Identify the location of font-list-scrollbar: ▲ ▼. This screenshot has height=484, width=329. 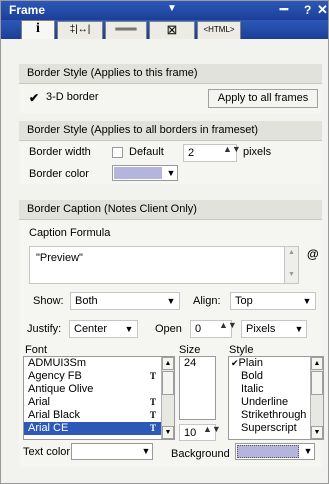
(167, 398).